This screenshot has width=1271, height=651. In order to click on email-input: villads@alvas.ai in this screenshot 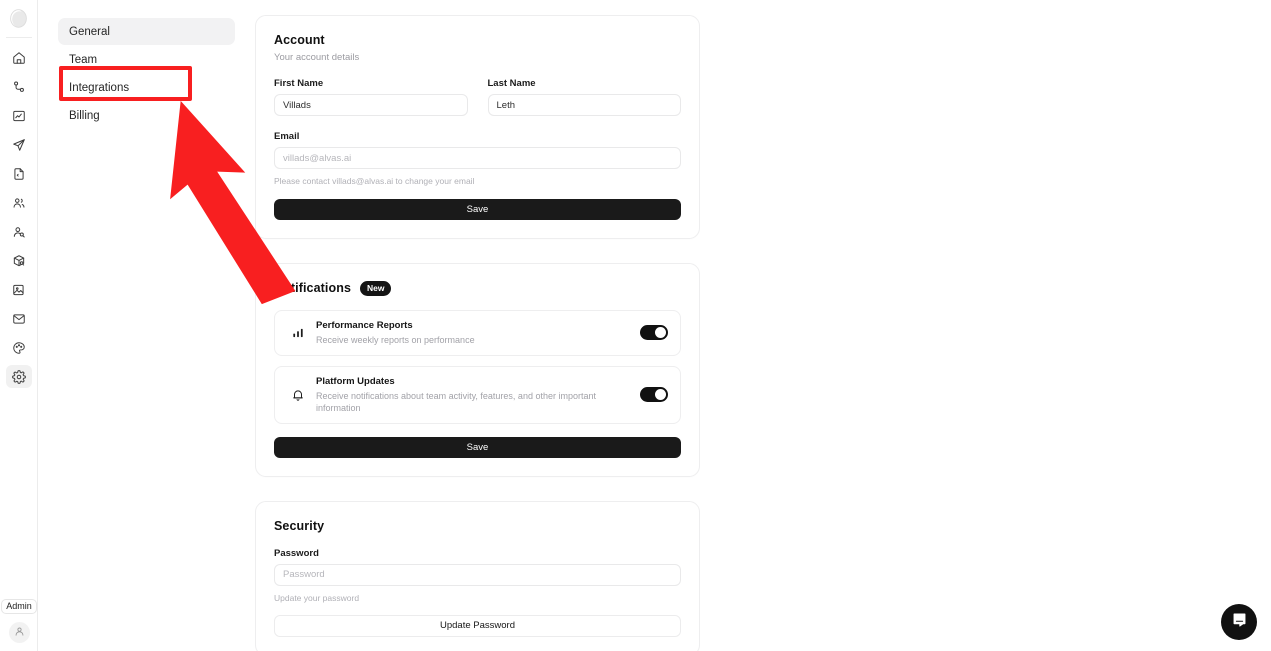, I will do `click(477, 158)`.